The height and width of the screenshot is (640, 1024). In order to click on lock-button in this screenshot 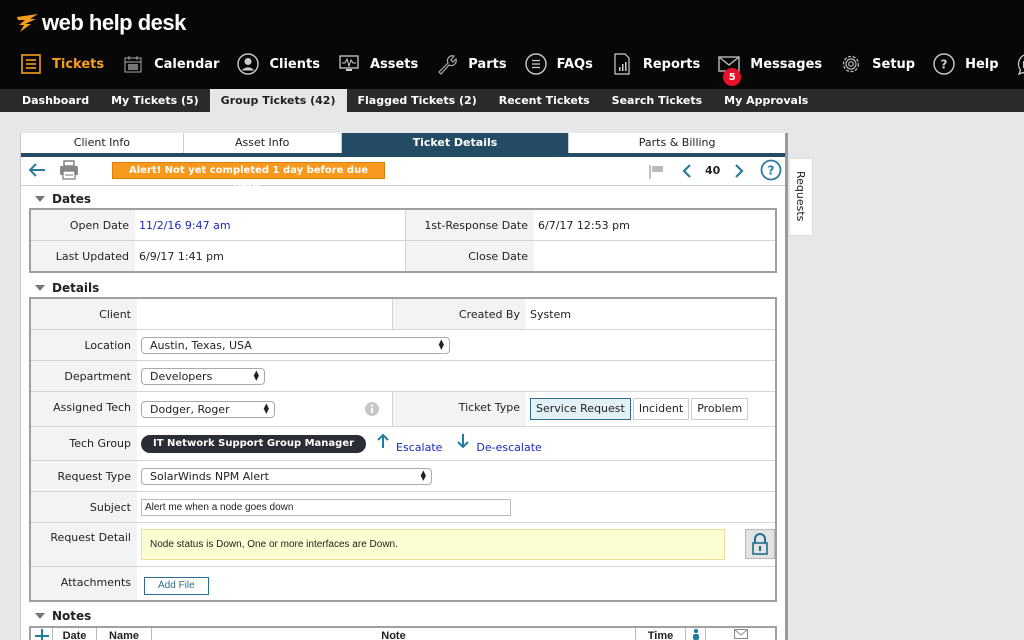, I will do `click(760, 544)`.